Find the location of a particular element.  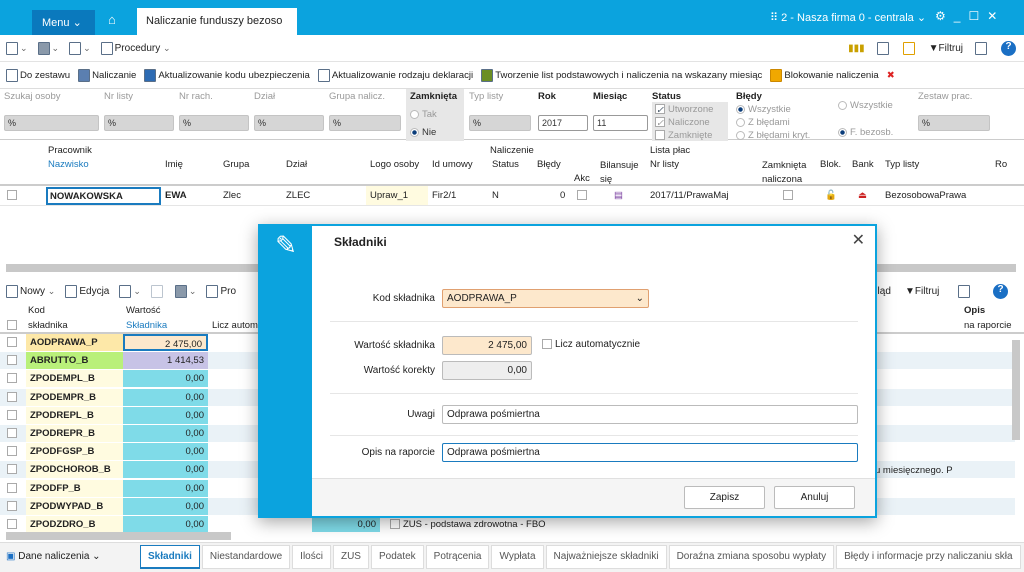

horizontal-scrollbar is located at coordinates (118, 536).